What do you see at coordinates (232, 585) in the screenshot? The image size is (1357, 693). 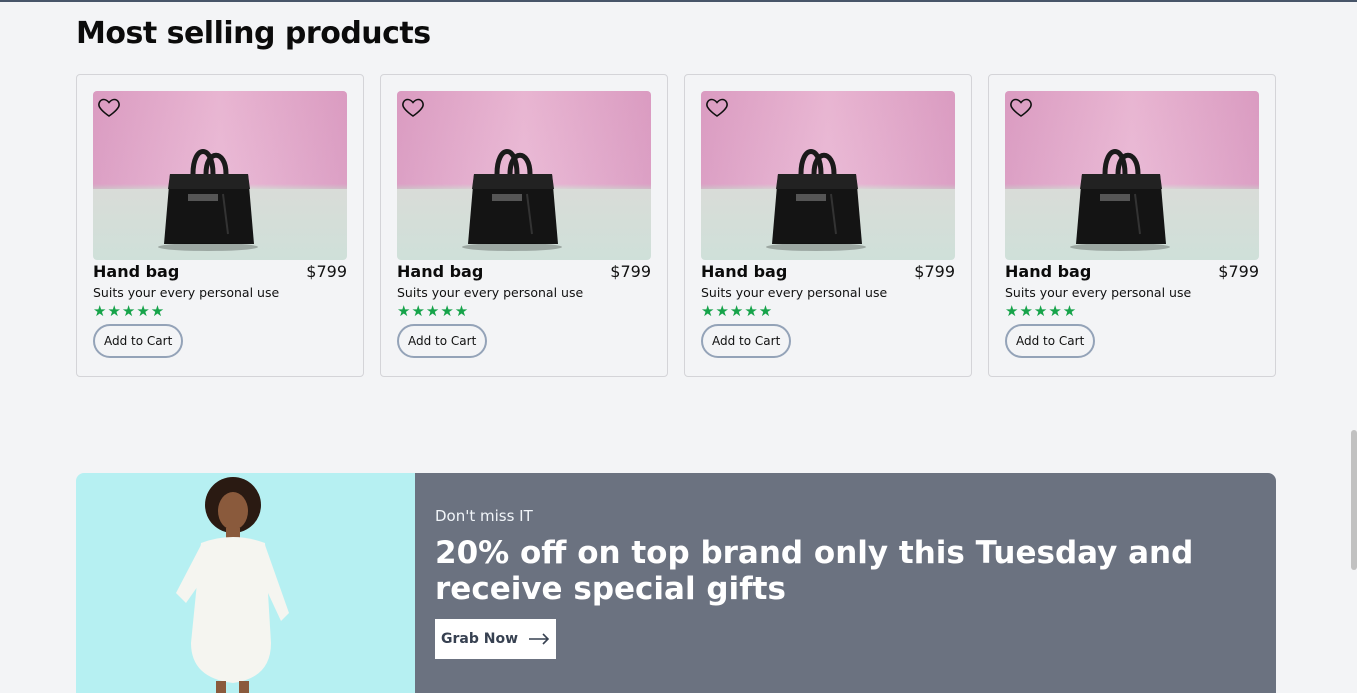 I see `model-photo` at bounding box center [232, 585].